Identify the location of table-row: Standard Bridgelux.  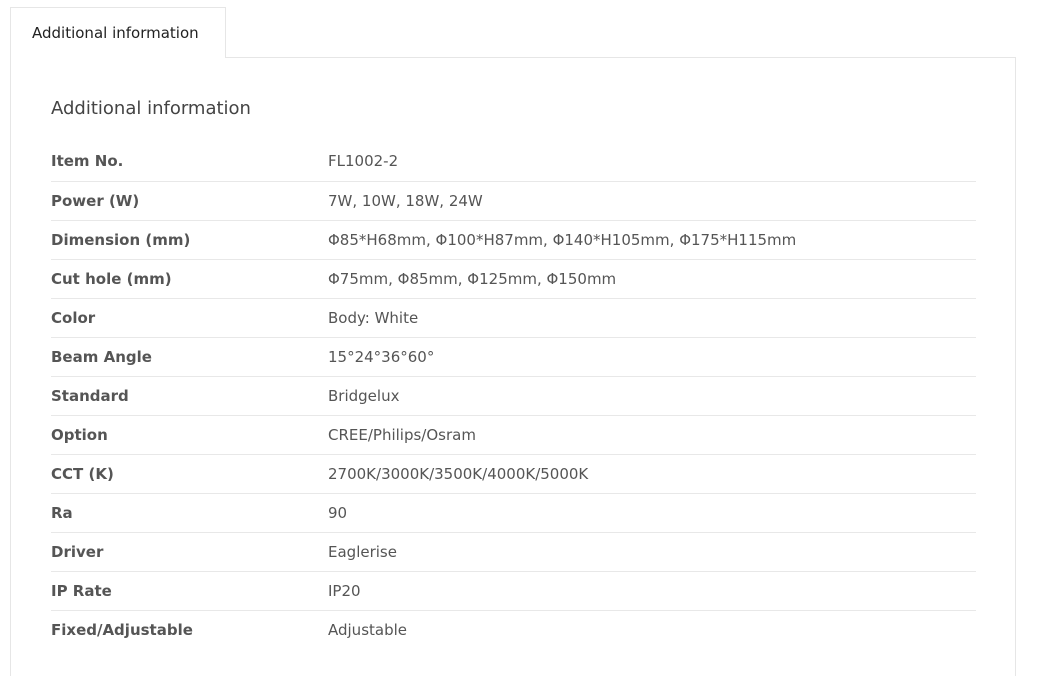
(513, 395).